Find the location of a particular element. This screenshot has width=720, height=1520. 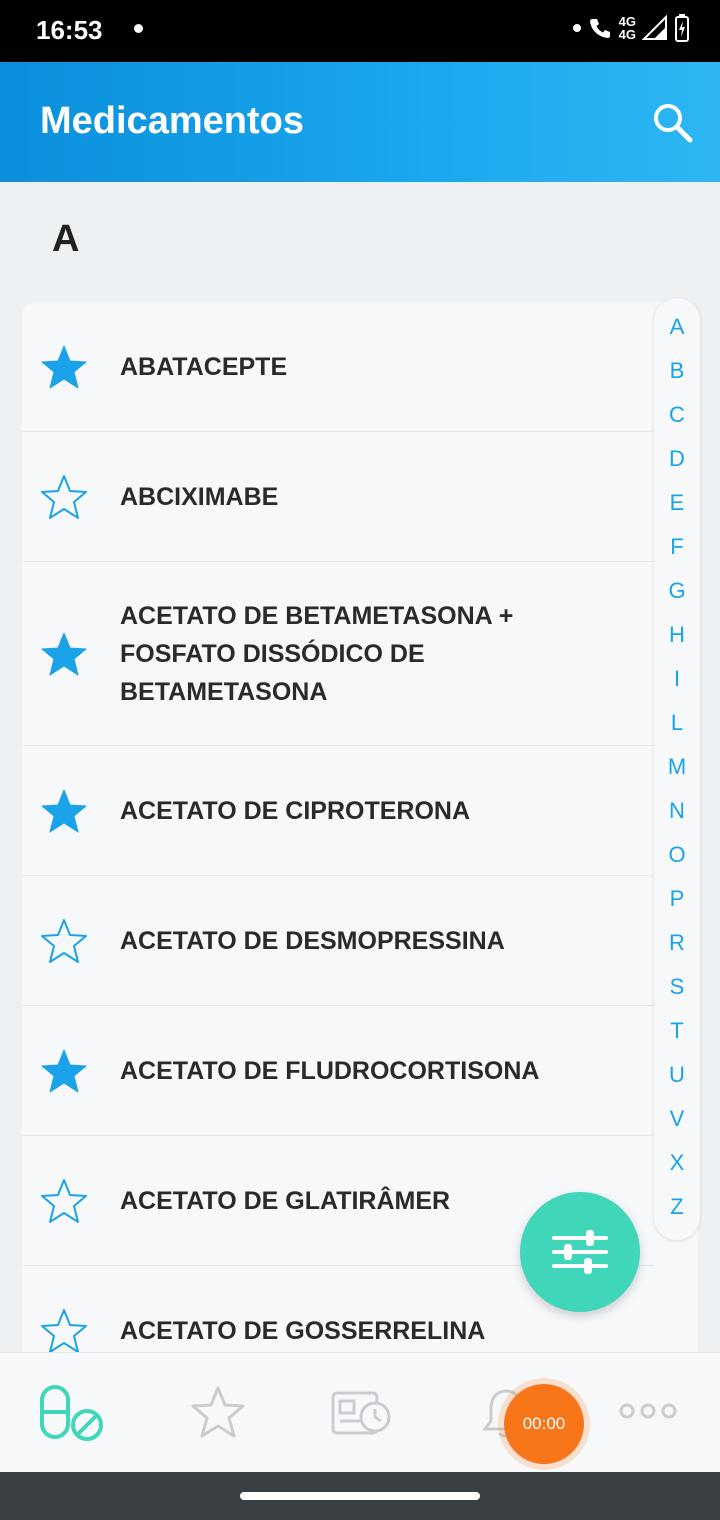

medication-name: ACETATO DE CIPROTERONA is located at coordinates (305, 811).